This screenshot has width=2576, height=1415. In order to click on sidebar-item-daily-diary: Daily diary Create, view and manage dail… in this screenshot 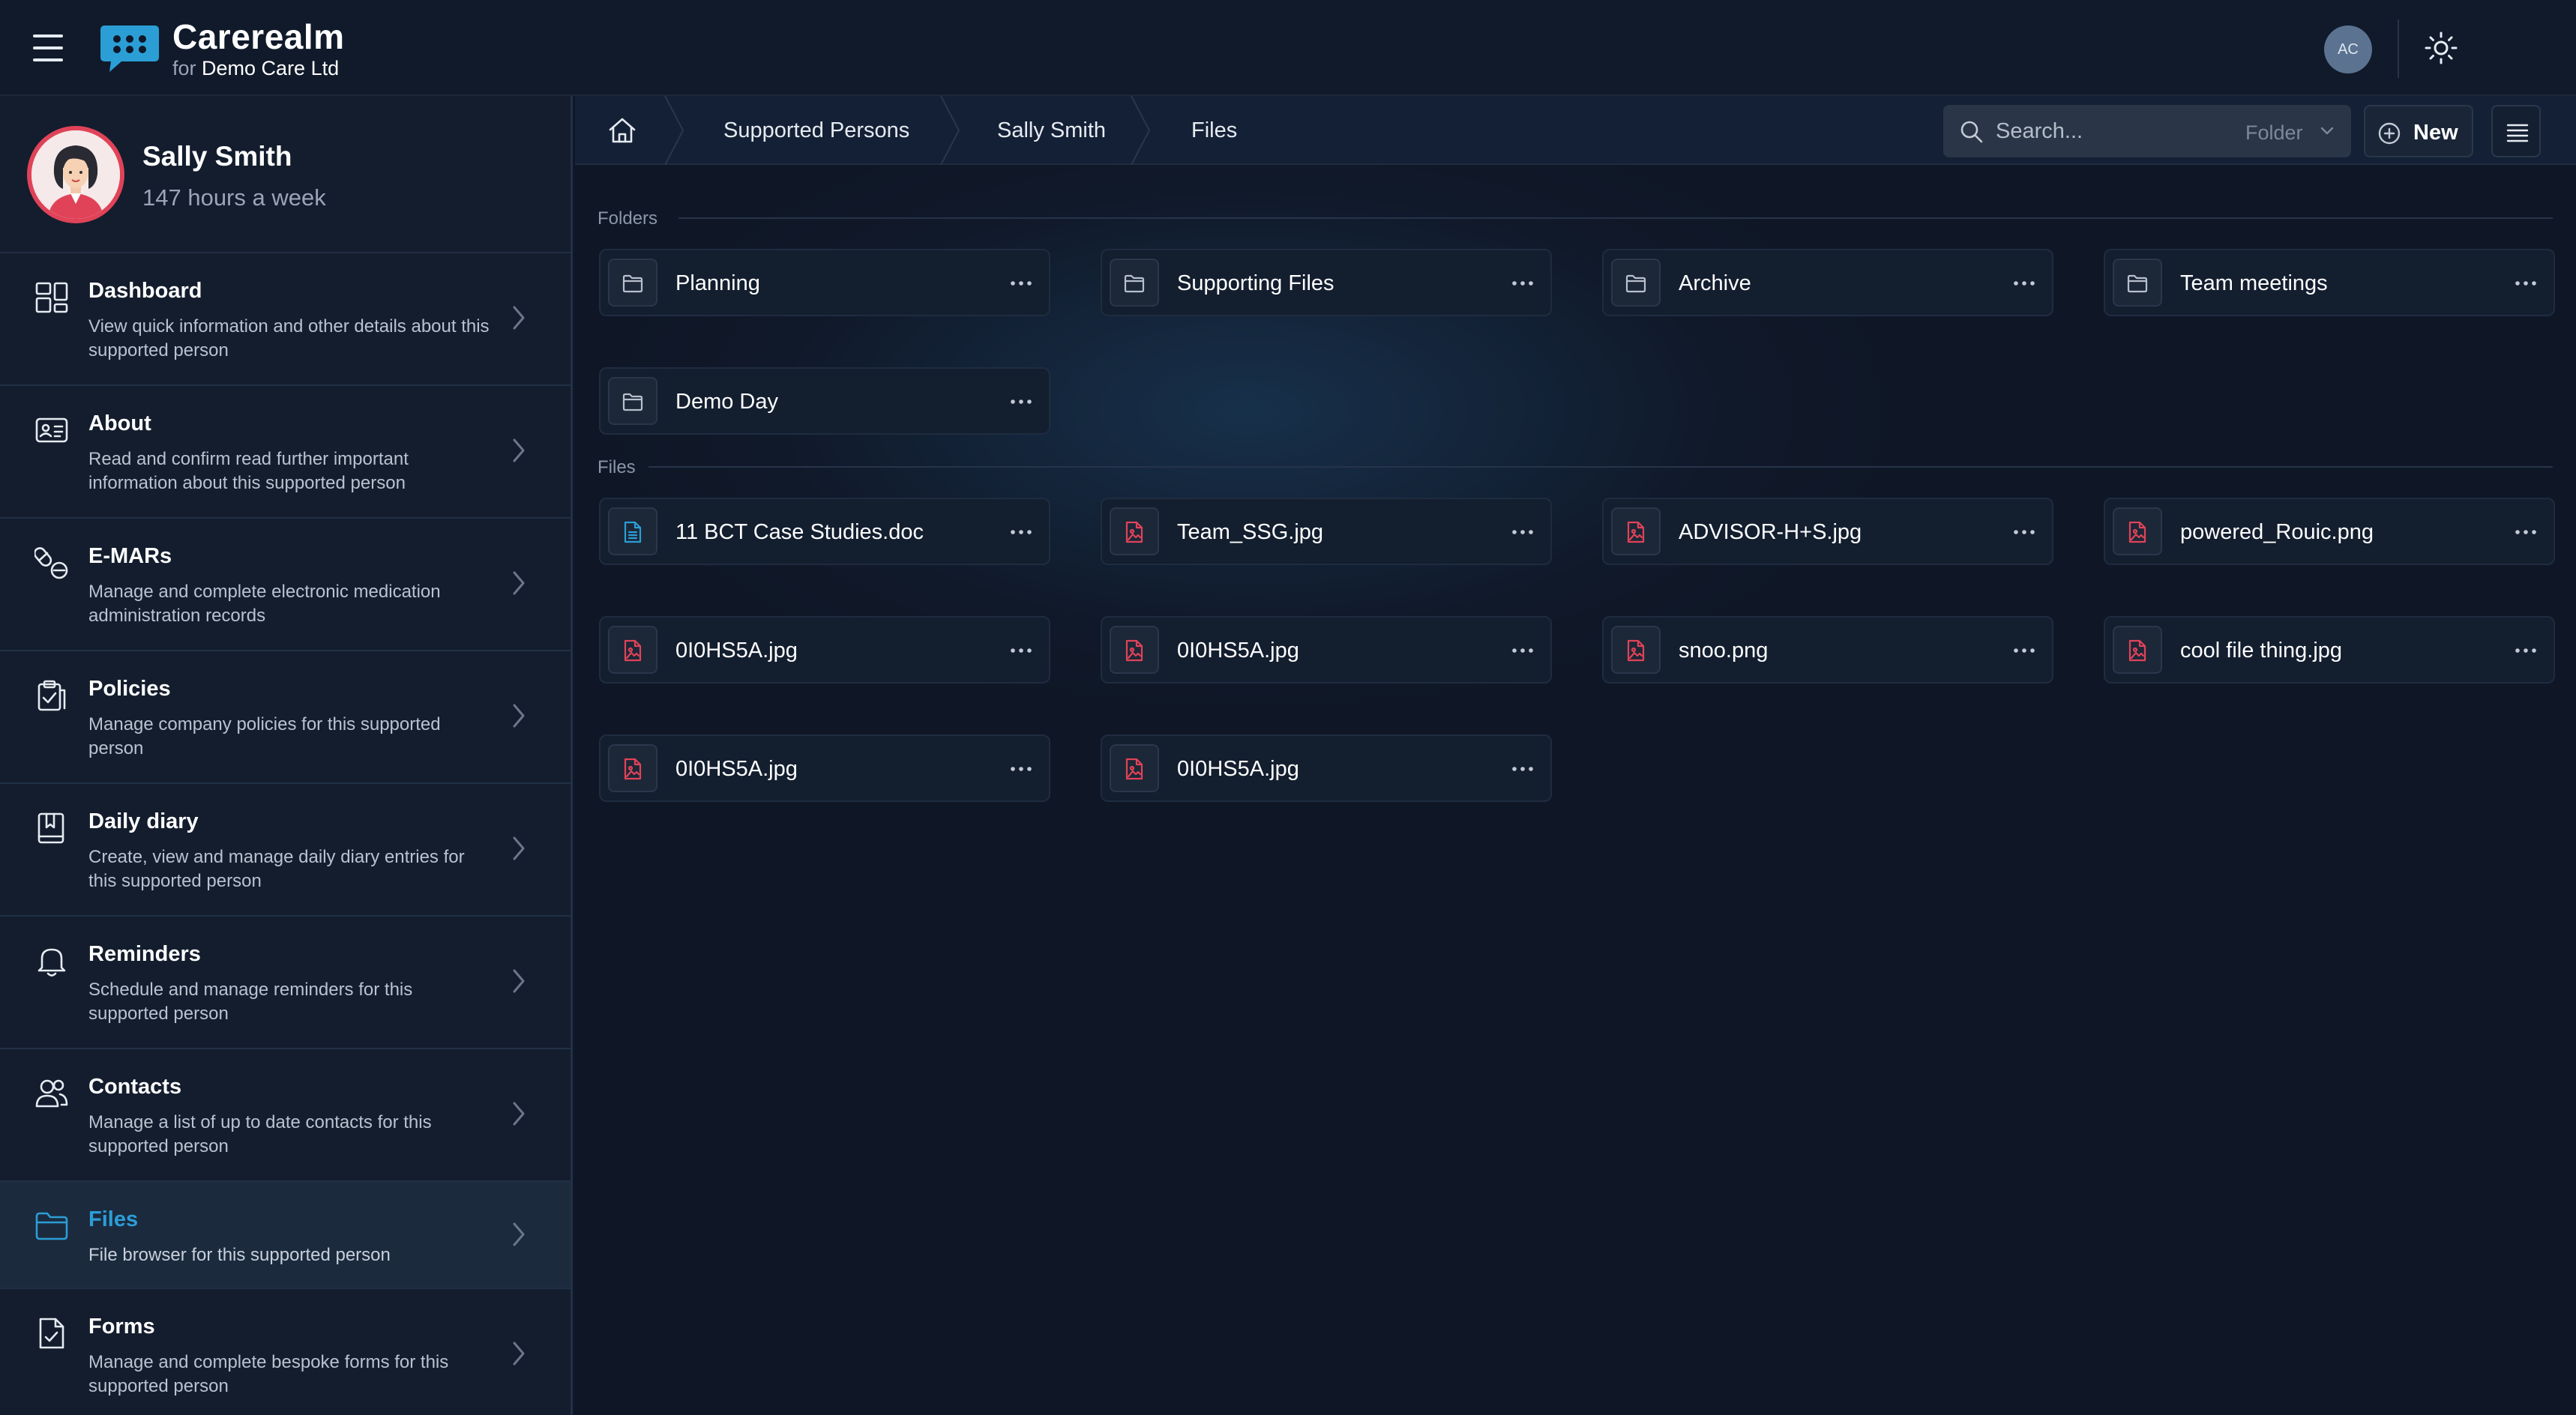, I will do `click(285, 850)`.